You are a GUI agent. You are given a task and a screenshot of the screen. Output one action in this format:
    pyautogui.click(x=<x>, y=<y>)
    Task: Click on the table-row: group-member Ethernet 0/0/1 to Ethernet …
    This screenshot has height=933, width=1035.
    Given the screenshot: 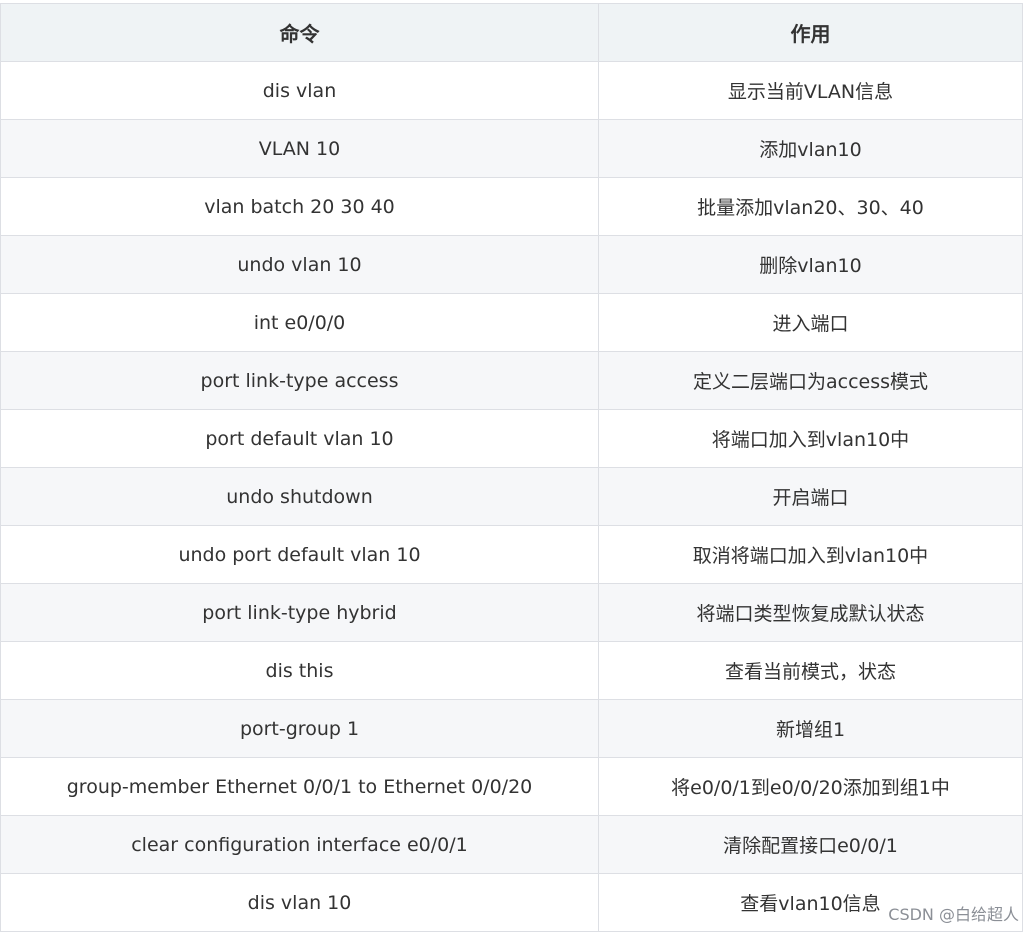 What is the action you would take?
    pyautogui.click(x=511, y=786)
    